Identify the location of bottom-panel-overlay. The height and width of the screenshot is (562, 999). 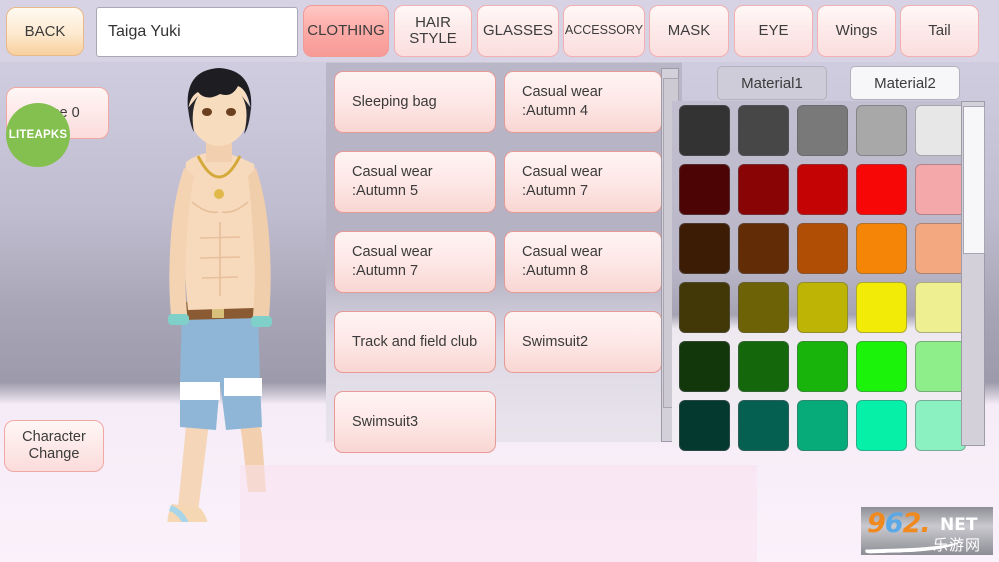
(498, 513).